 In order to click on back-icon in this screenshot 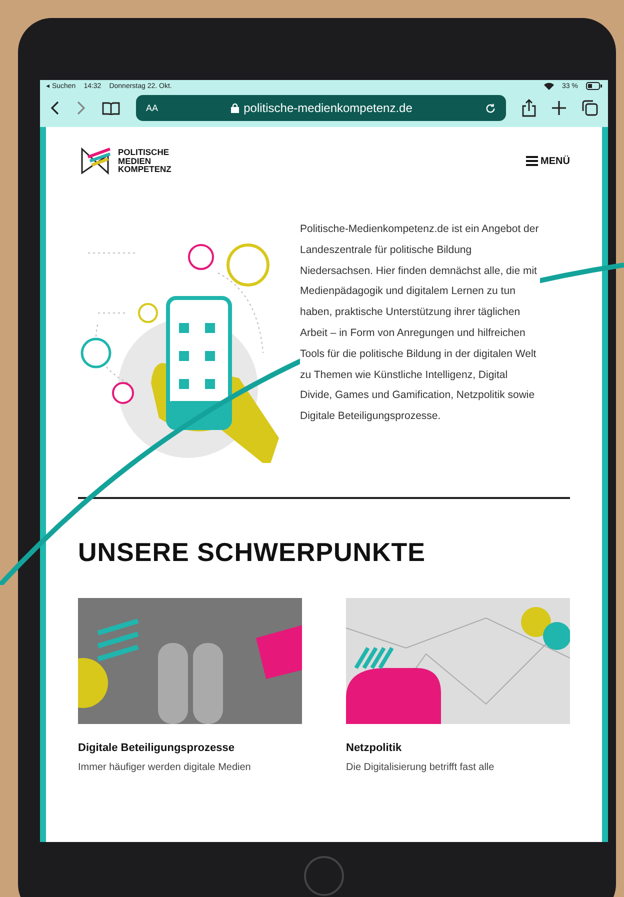, I will do `click(55, 108)`.